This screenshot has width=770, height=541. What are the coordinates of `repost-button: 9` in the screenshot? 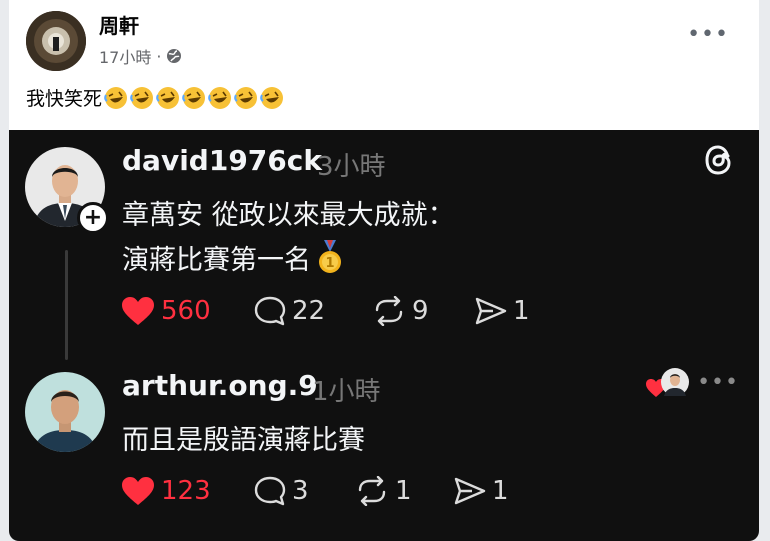 It's located at (423, 311).